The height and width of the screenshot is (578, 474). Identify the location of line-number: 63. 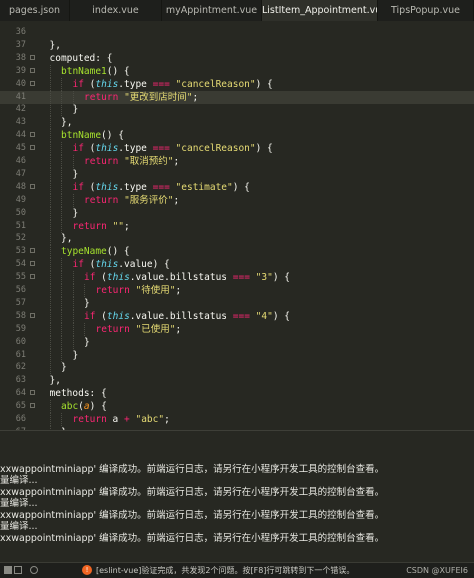
(20, 380).